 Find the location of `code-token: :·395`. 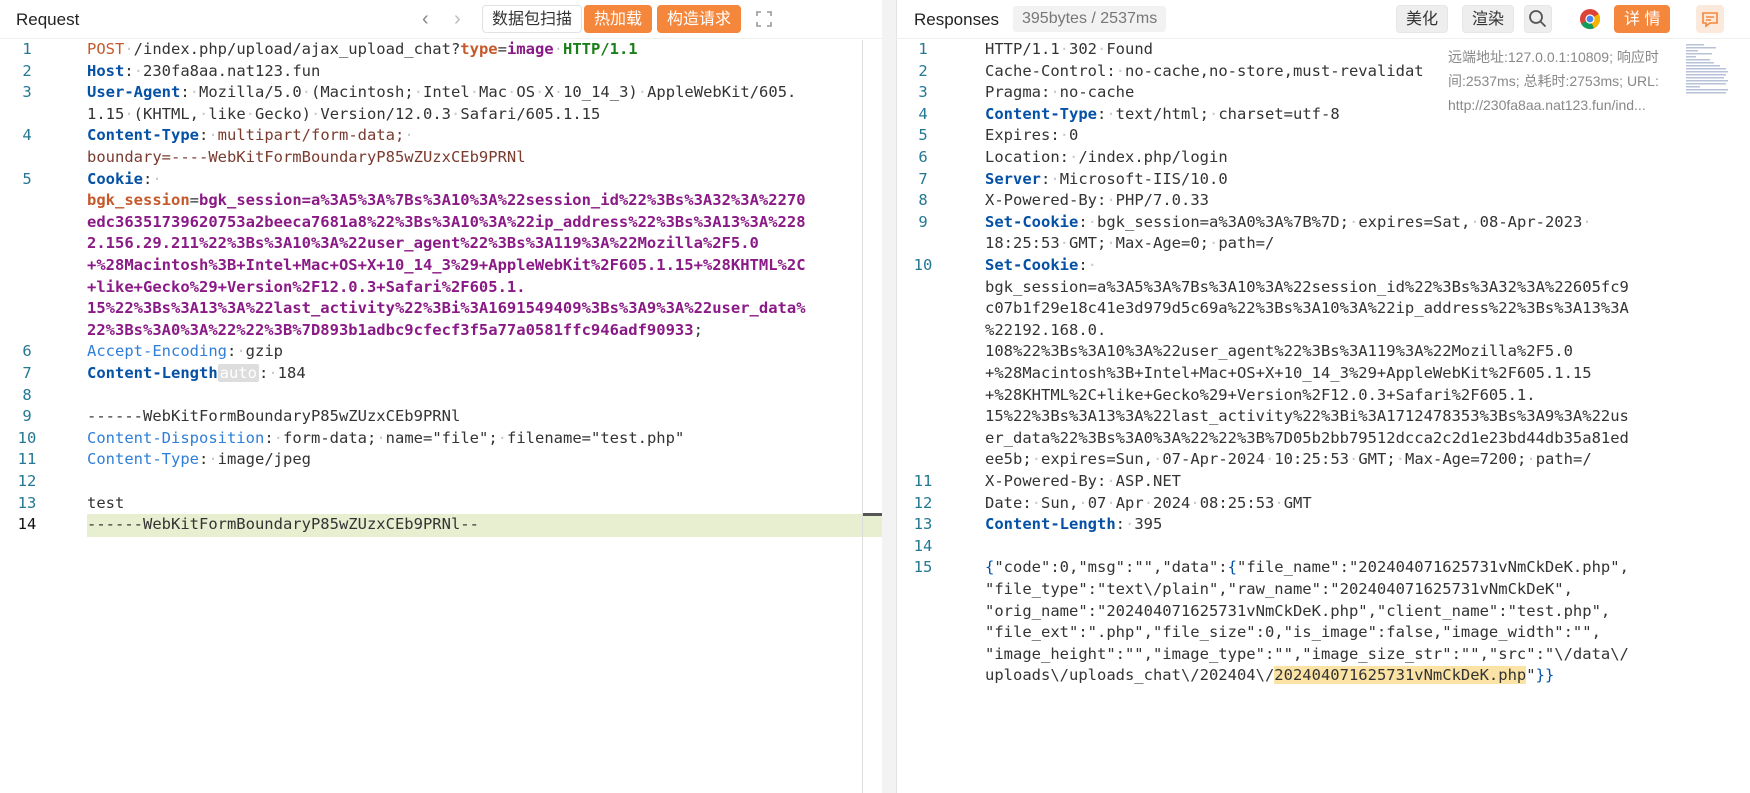

code-token: :·395 is located at coordinates (1139, 524).